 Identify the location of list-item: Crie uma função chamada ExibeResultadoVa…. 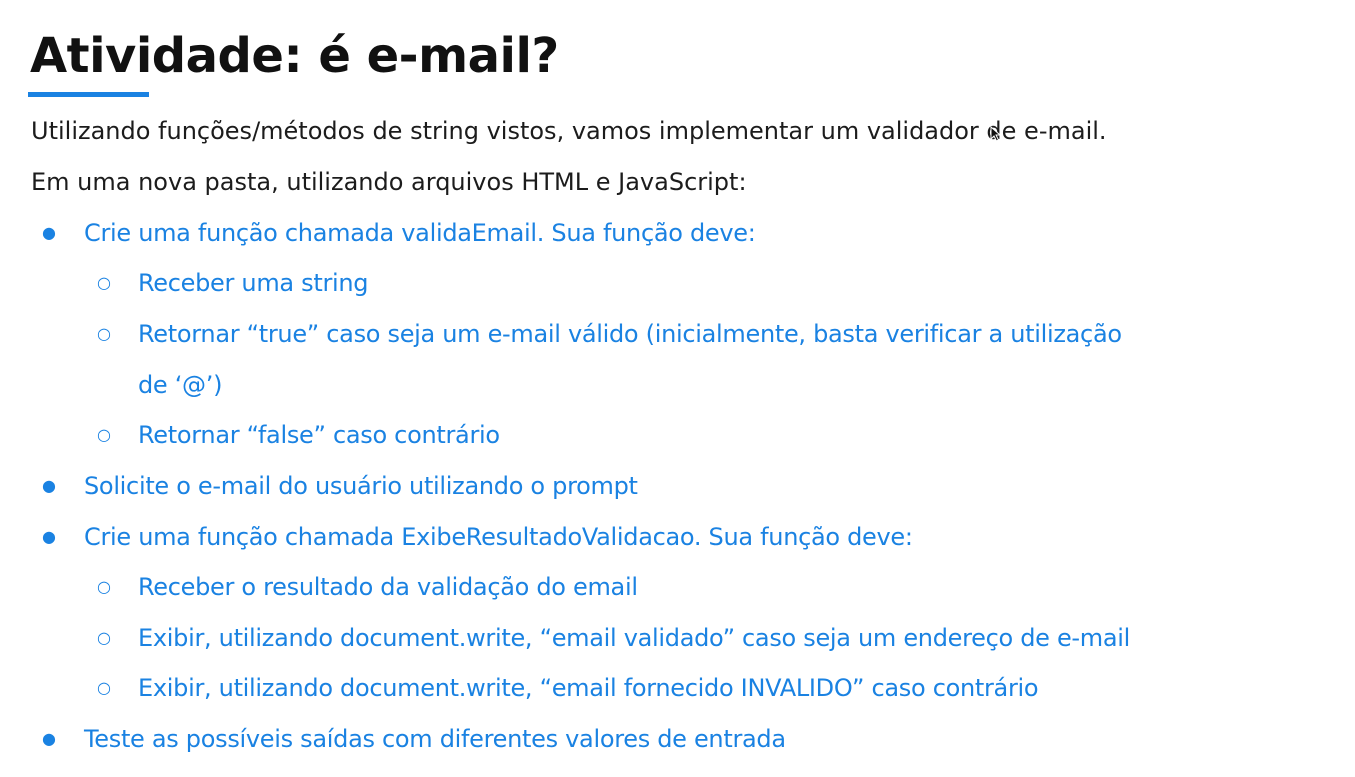
(498, 537).